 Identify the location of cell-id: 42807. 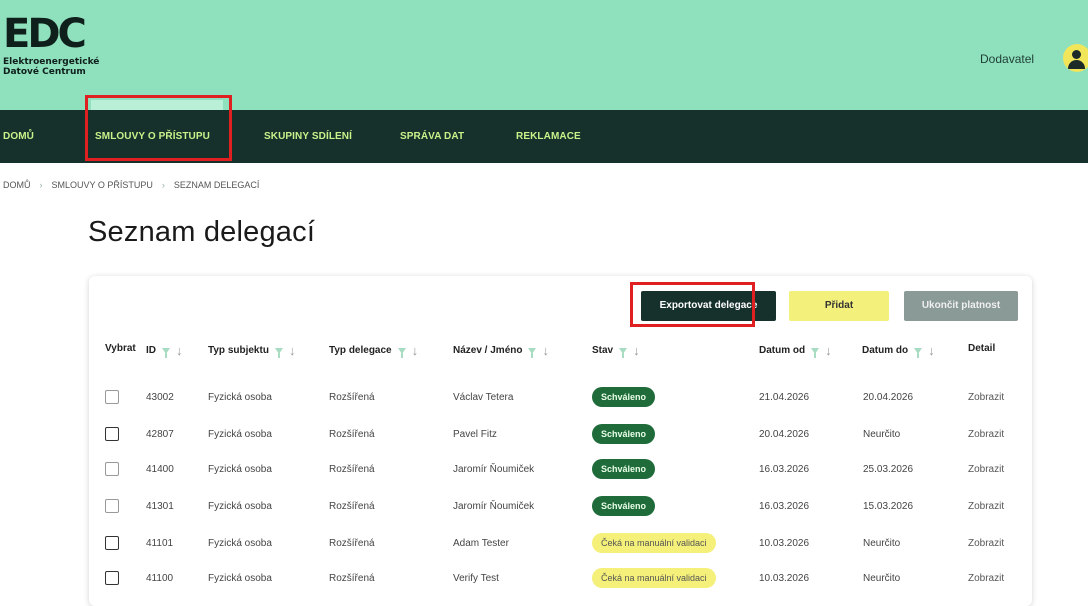
(160, 434).